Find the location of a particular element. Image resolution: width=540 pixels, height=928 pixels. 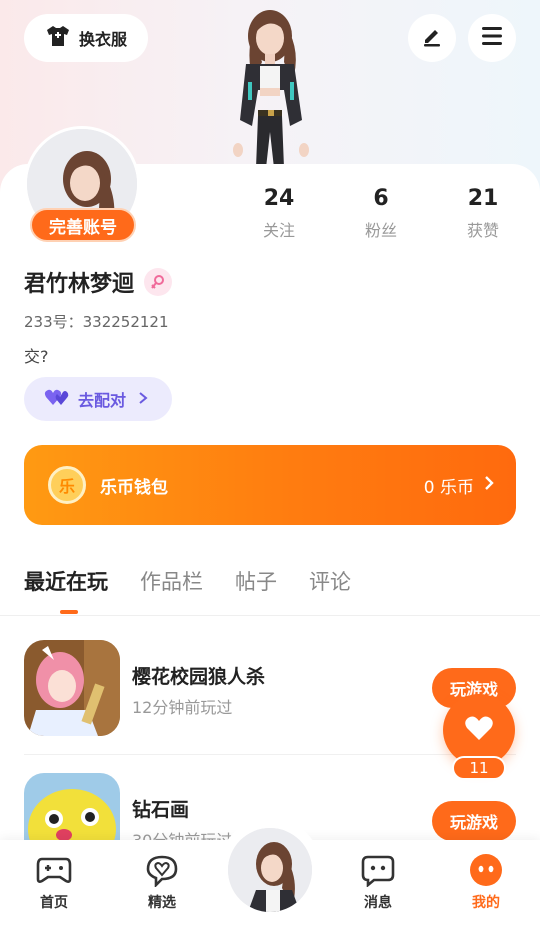

heart-chat-icon is located at coordinates (162, 870).